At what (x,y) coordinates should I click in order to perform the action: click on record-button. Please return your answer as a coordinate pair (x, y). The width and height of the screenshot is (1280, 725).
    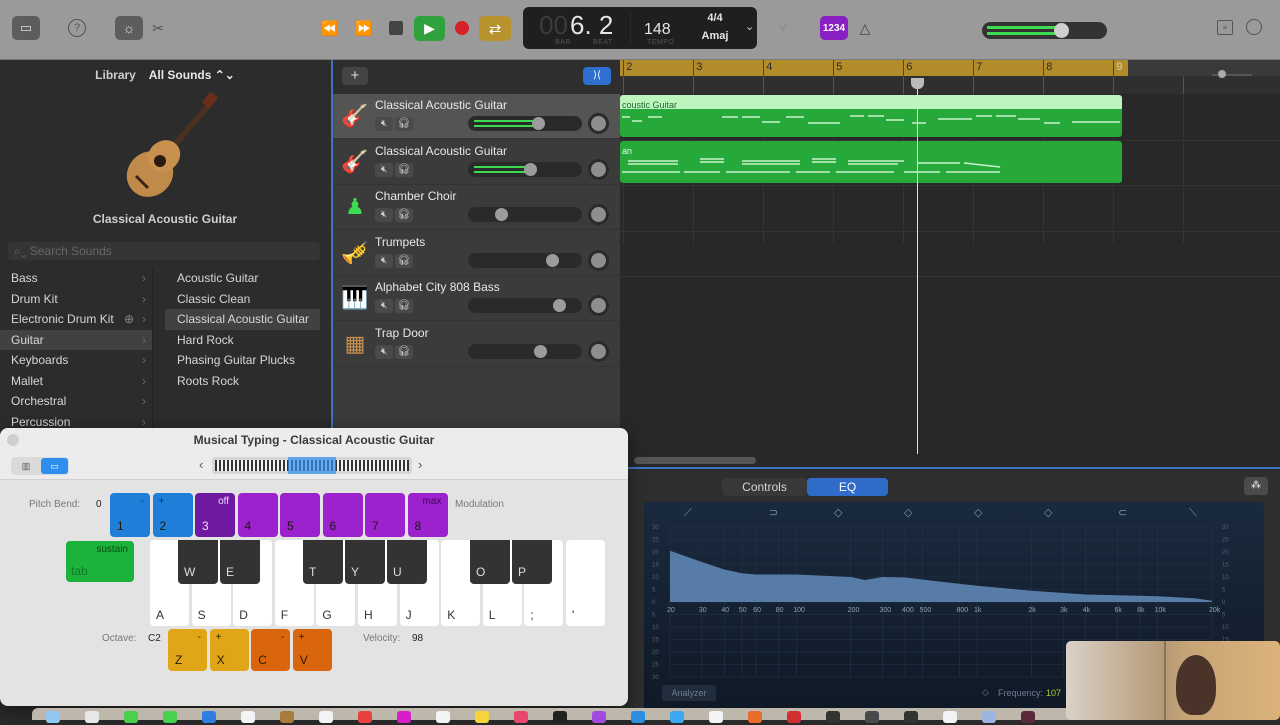
    Looking at the image, I should click on (462, 28).